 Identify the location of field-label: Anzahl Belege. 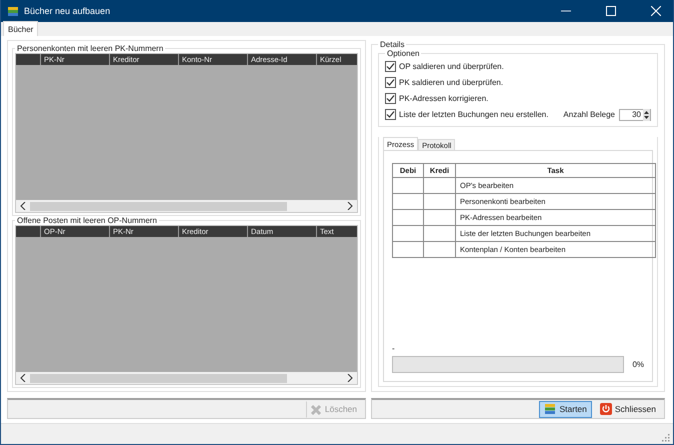
(589, 114).